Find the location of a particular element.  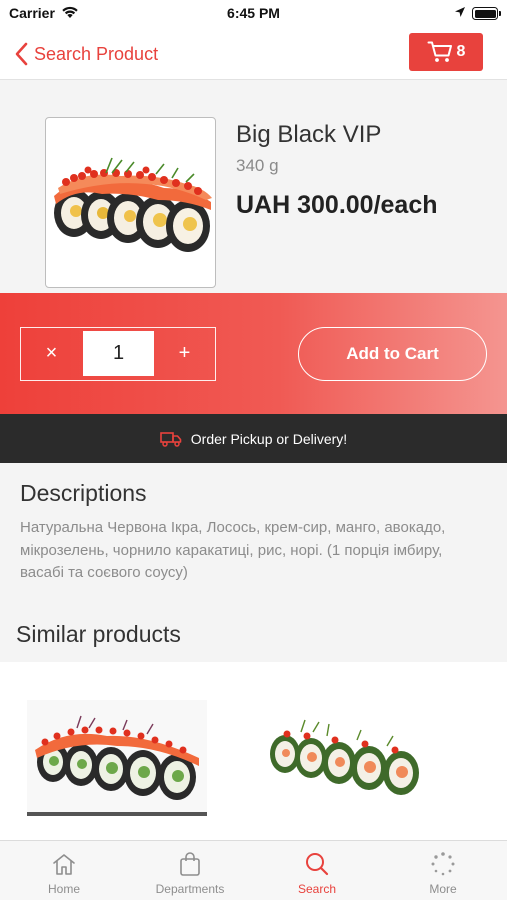

plus-icon: + is located at coordinates (184, 353).